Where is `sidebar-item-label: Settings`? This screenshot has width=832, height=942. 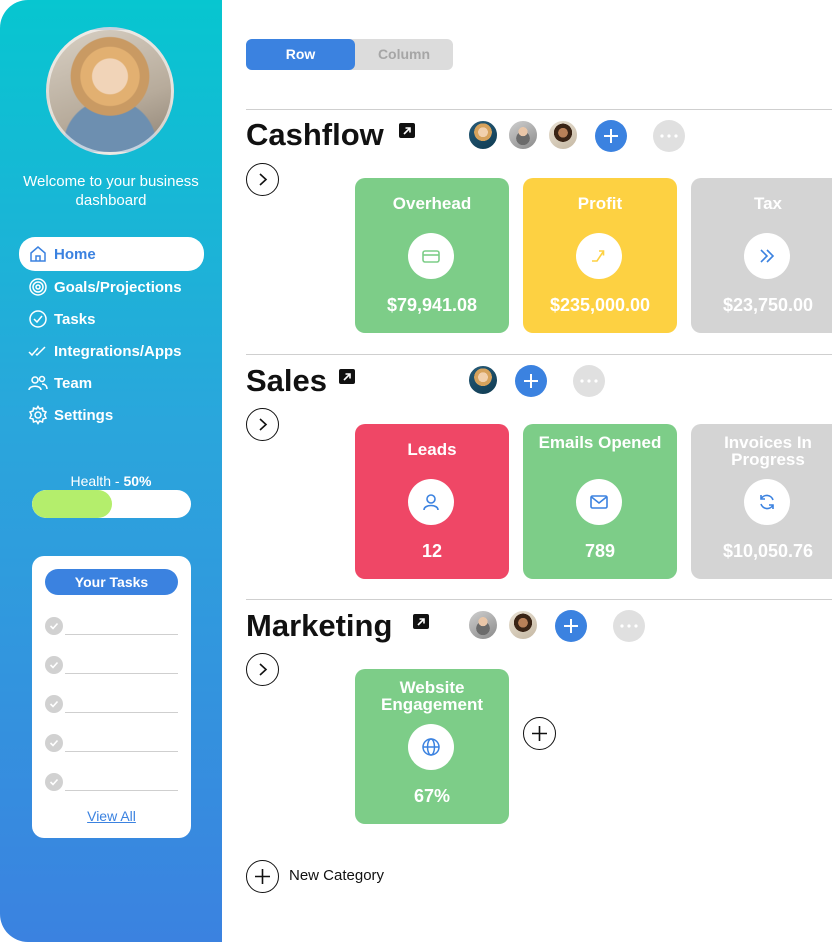 sidebar-item-label: Settings is located at coordinates (84, 415).